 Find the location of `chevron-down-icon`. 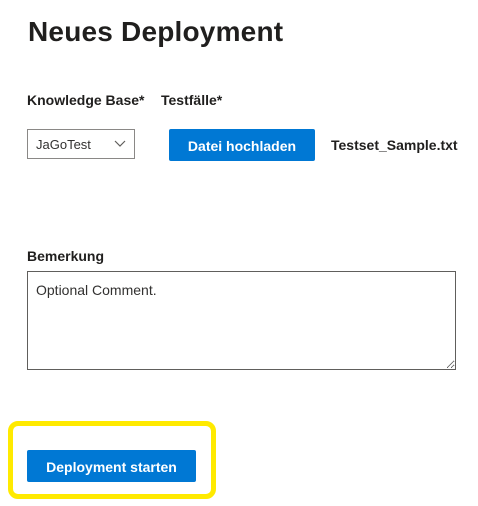

chevron-down-icon is located at coordinates (120, 143).